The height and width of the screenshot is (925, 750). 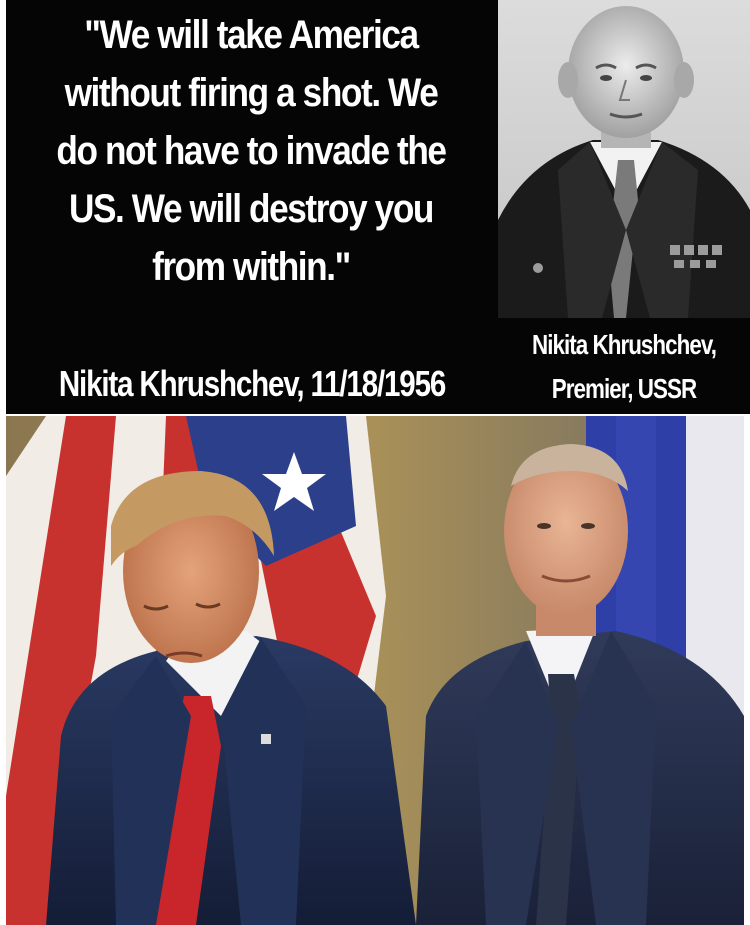 I want to click on quote-line: US. We will destroy you, so click(x=251, y=209).